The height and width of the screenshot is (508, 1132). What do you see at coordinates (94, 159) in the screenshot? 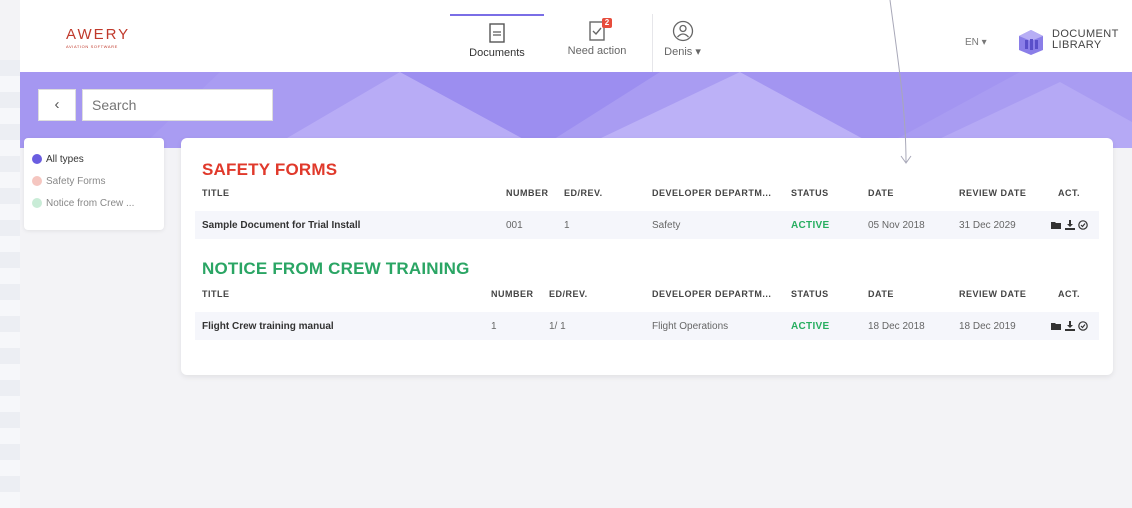
I see `filter-all-types: All types` at bounding box center [94, 159].